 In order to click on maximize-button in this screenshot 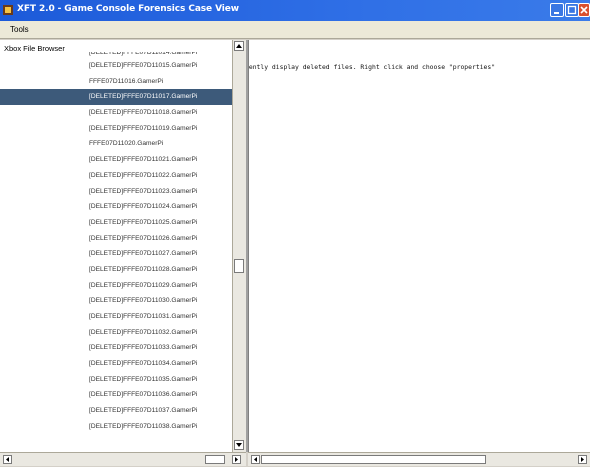, I will do `click(572, 10)`.